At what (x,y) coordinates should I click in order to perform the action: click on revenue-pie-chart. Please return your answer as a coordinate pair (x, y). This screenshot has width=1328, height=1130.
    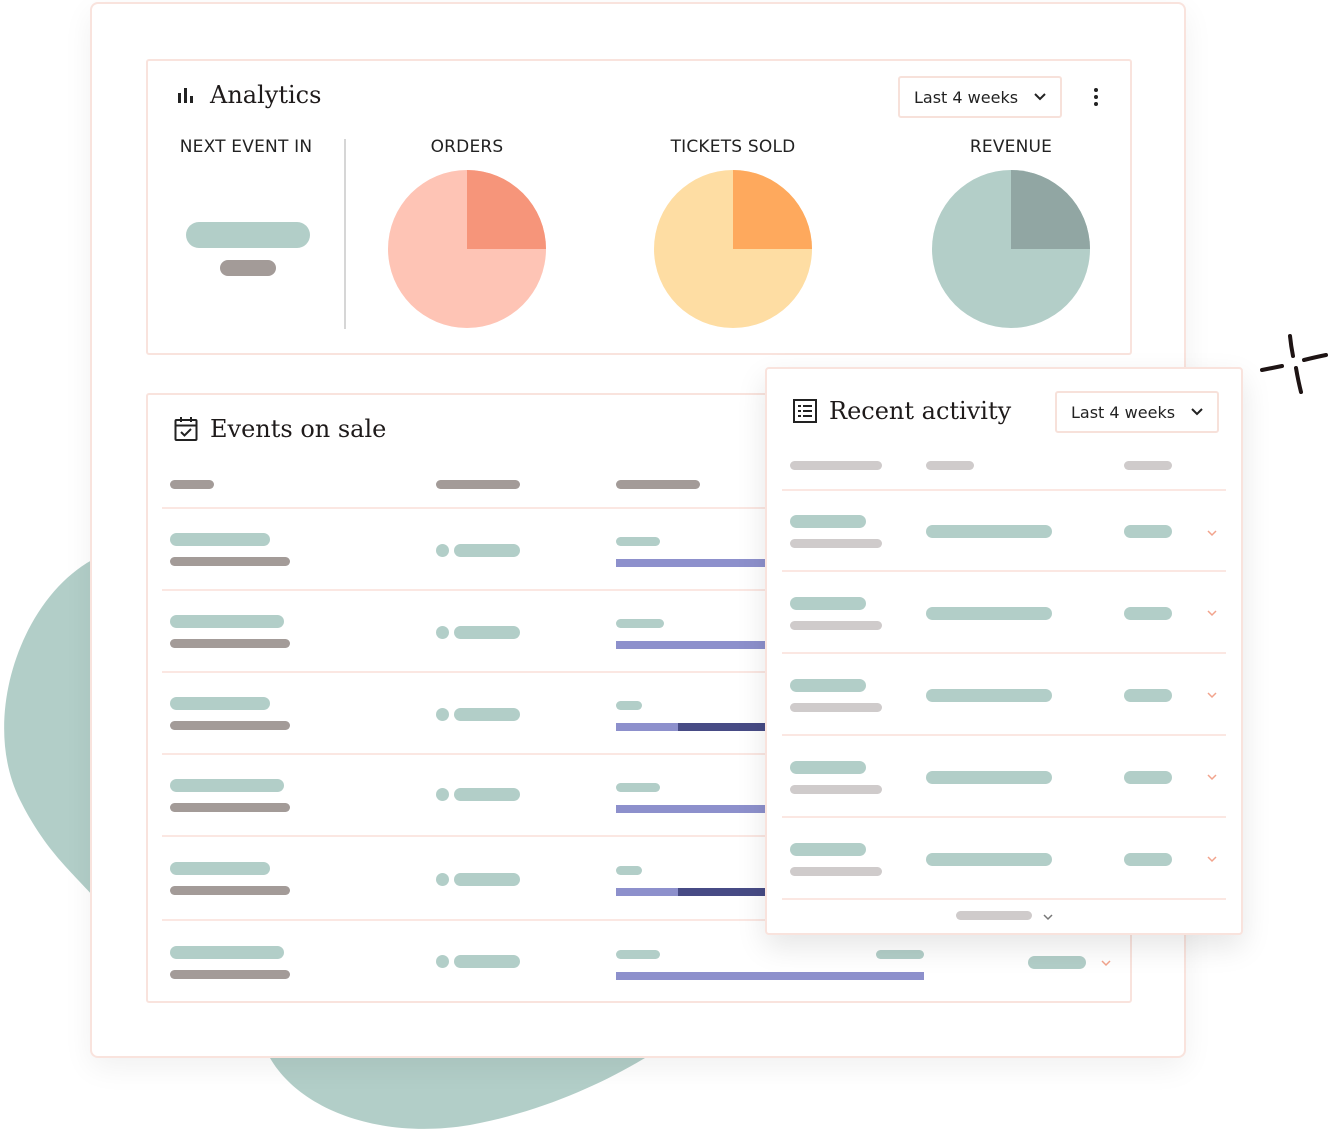
    Looking at the image, I should click on (1011, 249).